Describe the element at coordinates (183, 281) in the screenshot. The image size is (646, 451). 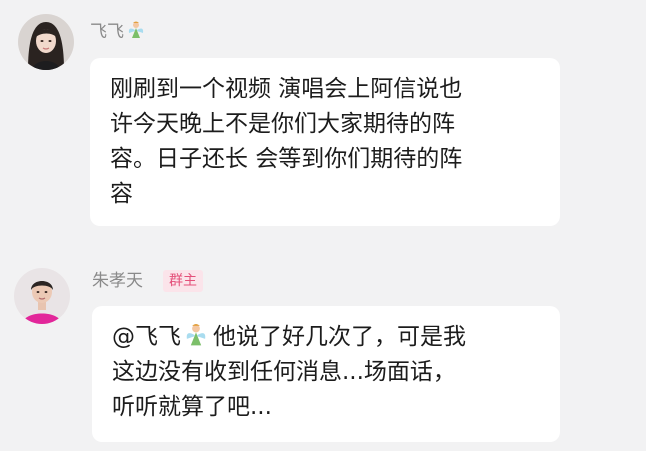
I see `group-owner-badge: 群主` at that location.